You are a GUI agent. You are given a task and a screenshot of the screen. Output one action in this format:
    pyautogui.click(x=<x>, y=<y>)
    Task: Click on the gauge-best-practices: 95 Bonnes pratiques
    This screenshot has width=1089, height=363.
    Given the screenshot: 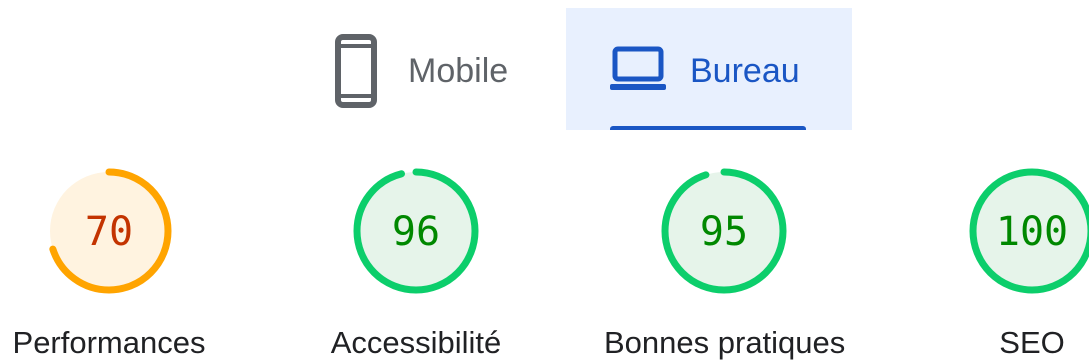 What is the action you would take?
    pyautogui.click(x=724, y=263)
    